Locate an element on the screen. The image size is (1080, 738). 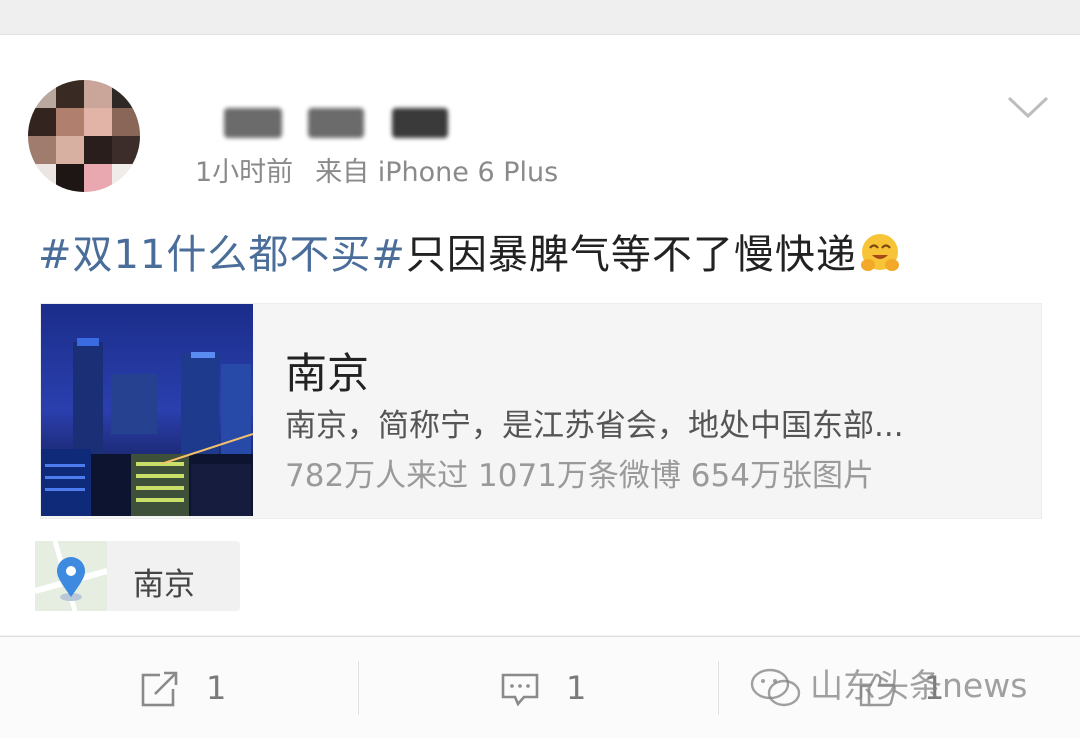
location-stats: 782万人来过 1071万条微博 654万张图片 is located at coordinates (579, 476).